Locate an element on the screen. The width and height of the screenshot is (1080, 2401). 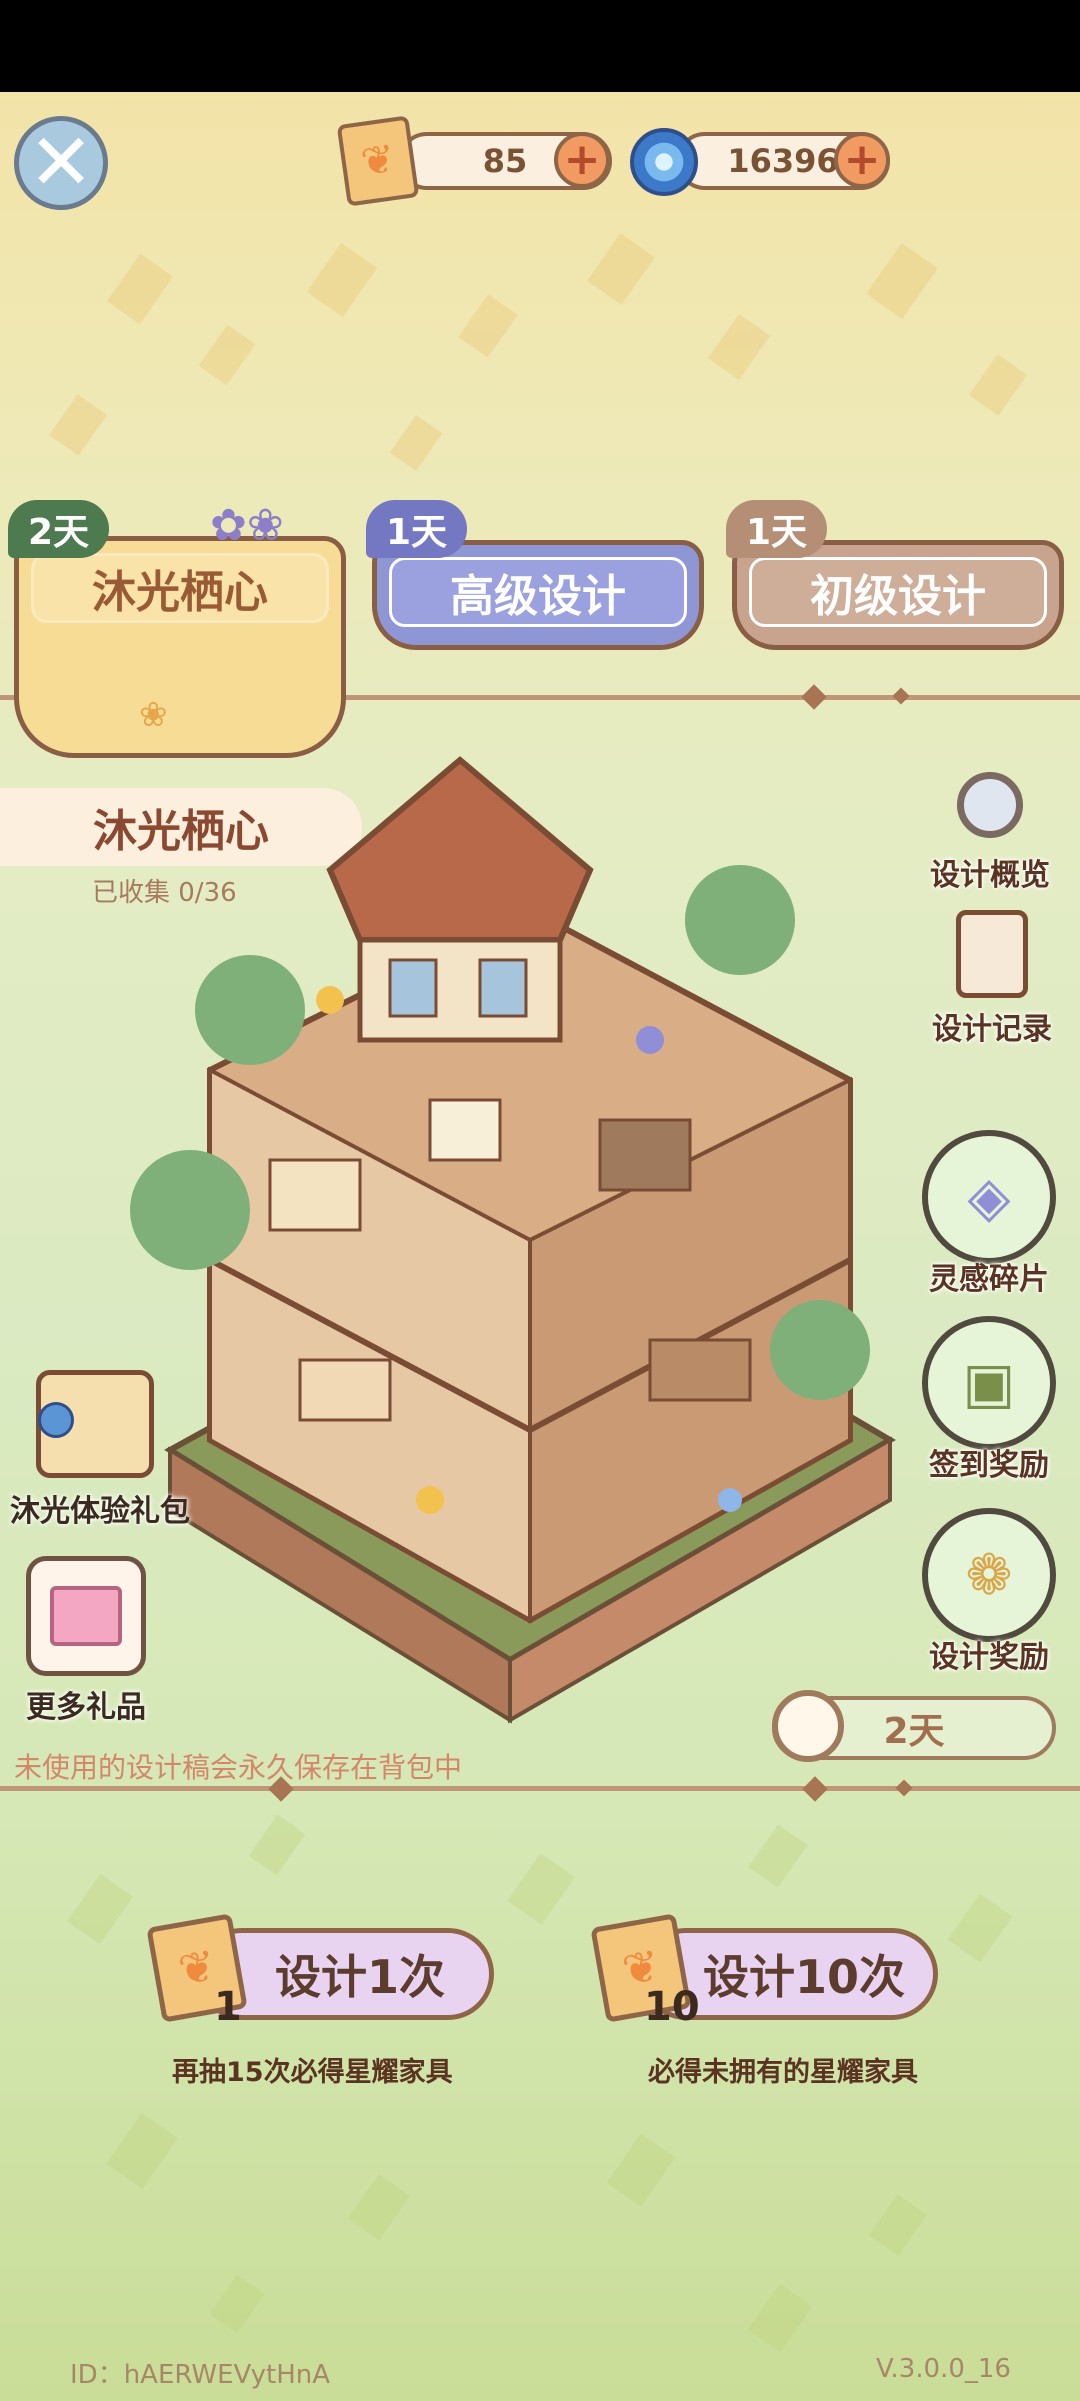
timer-value: 2天 is located at coordinates (914, 1731).